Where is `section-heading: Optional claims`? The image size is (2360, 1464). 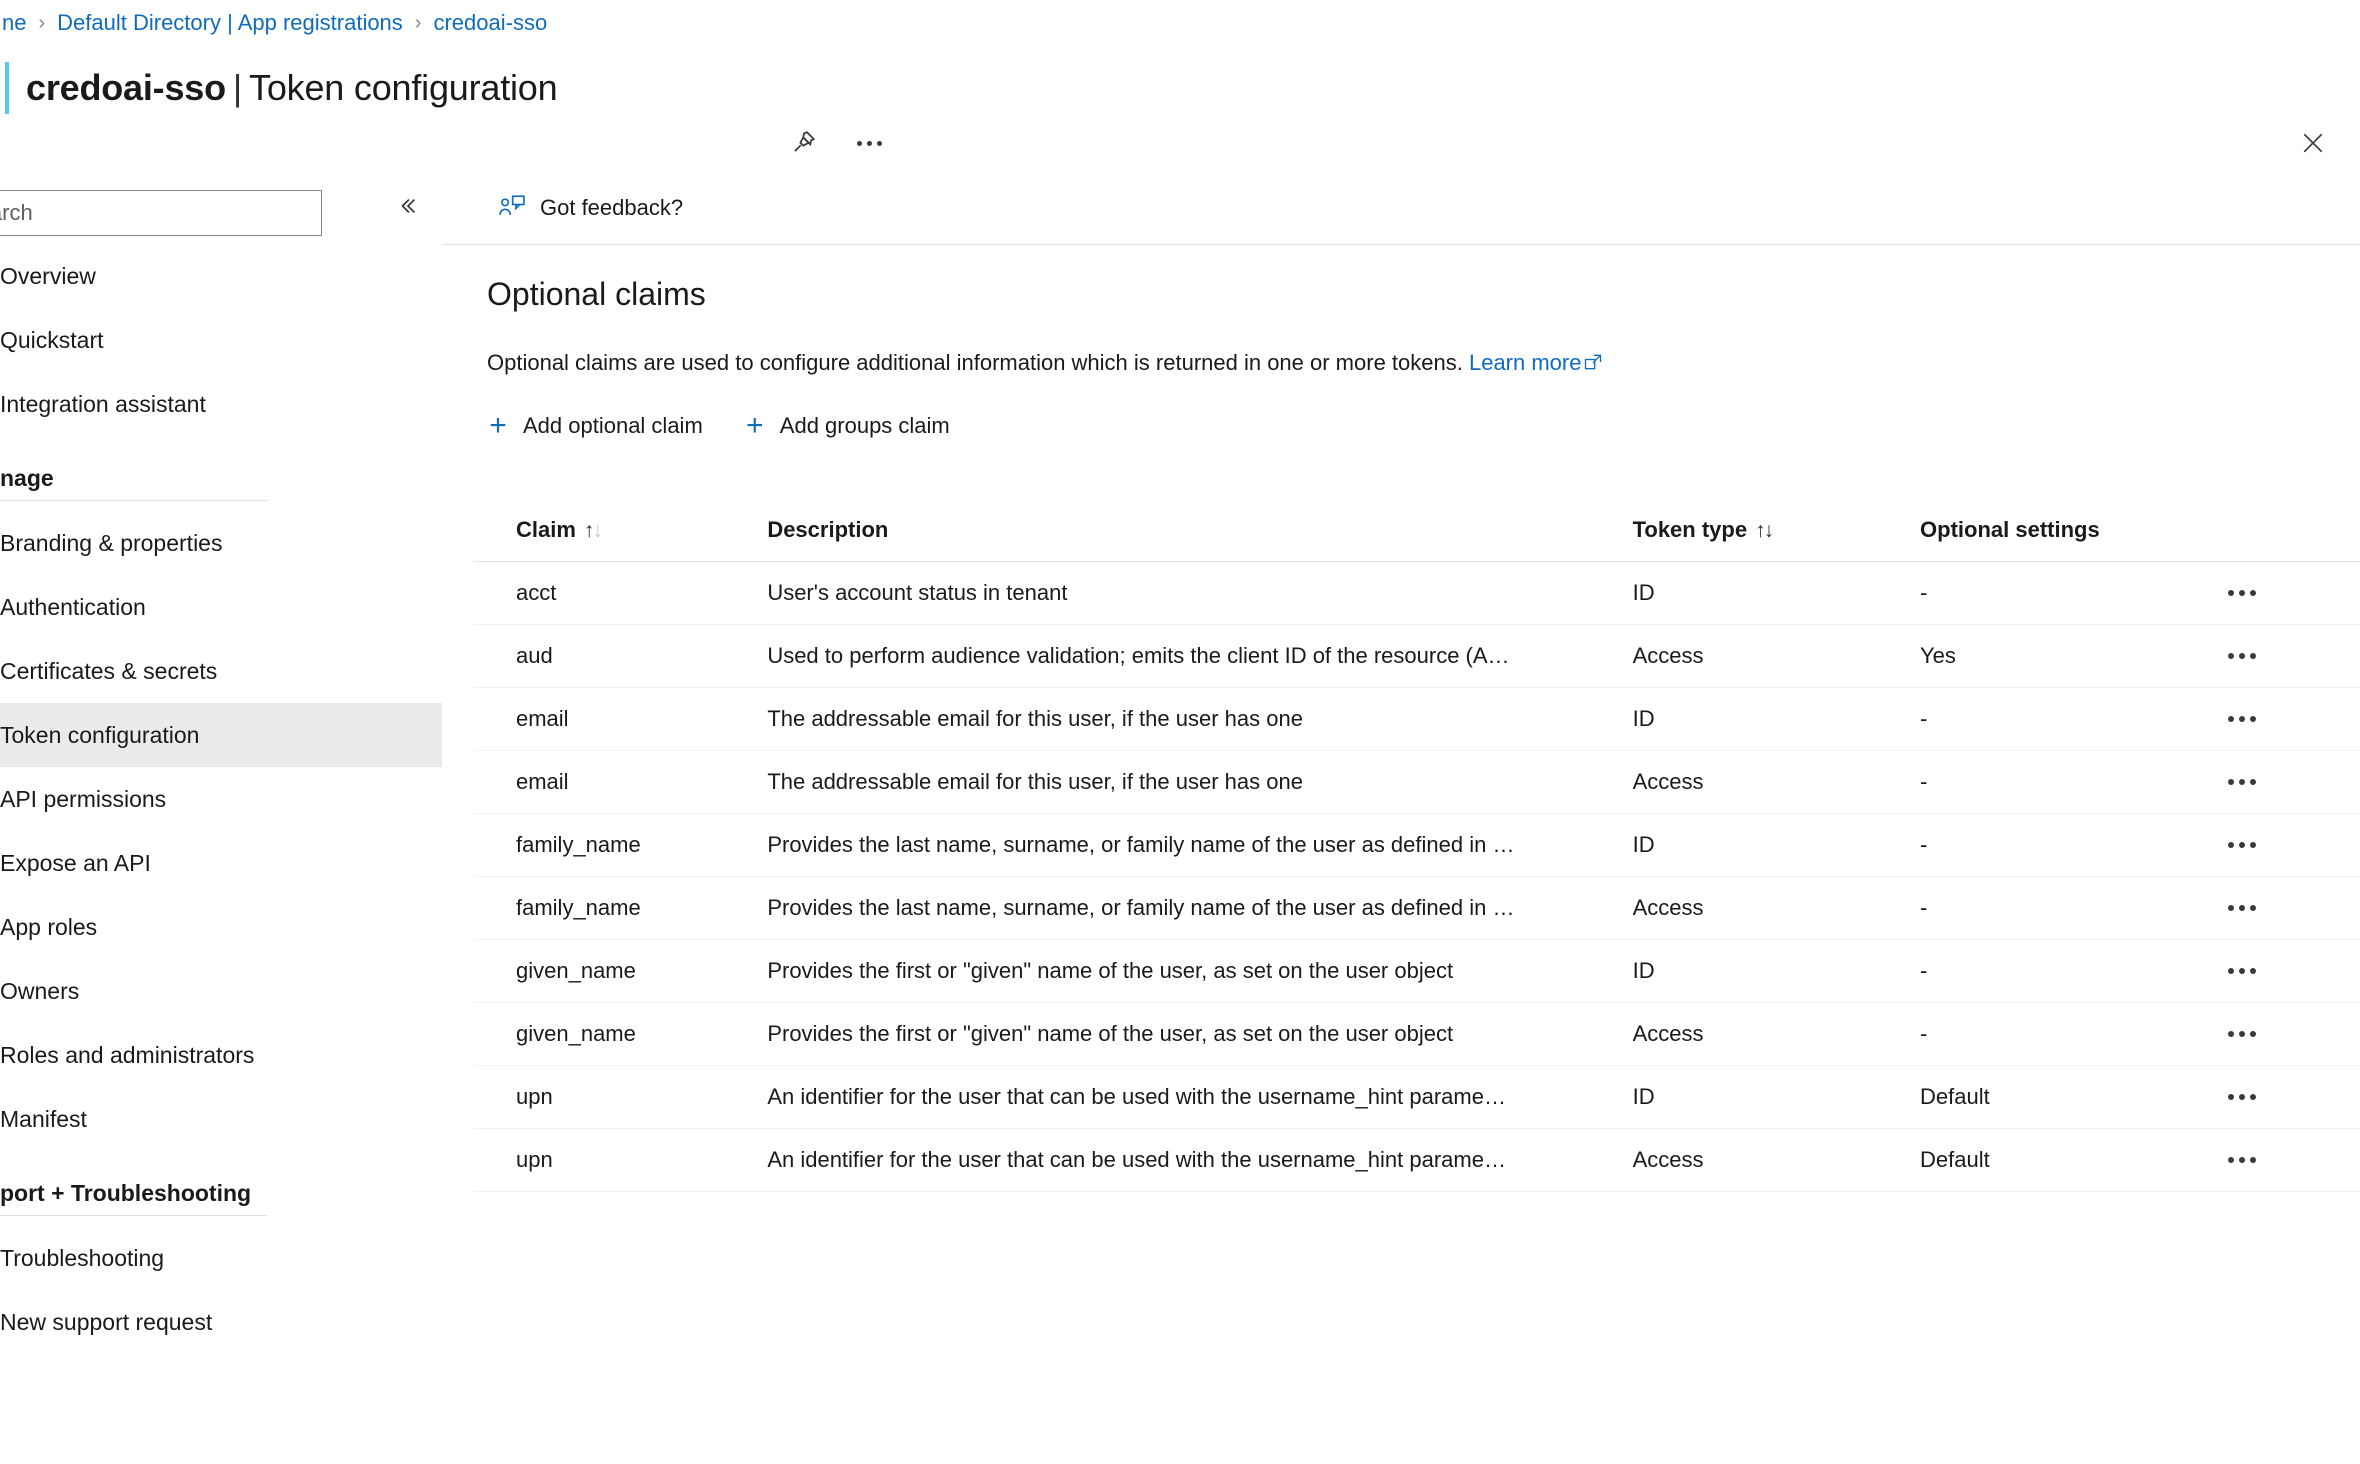
section-heading: Optional claims is located at coordinates (596, 294).